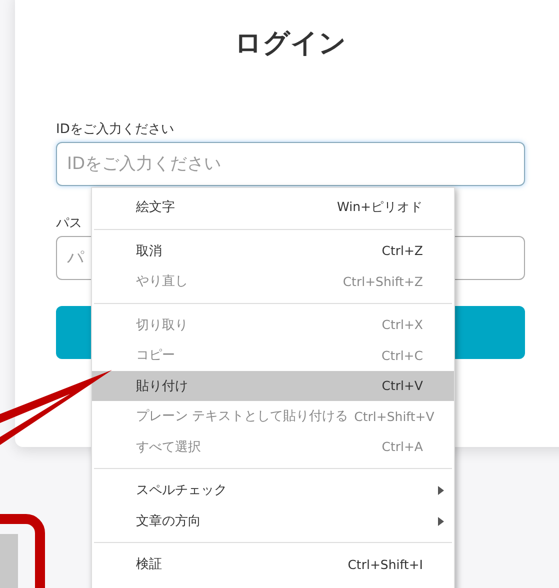 This screenshot has width=559, height=588. What do you see at coordinates (273, 490) in the screenshot?
I see `menu-item: スペルチェック` at bounding box center [273, 490].